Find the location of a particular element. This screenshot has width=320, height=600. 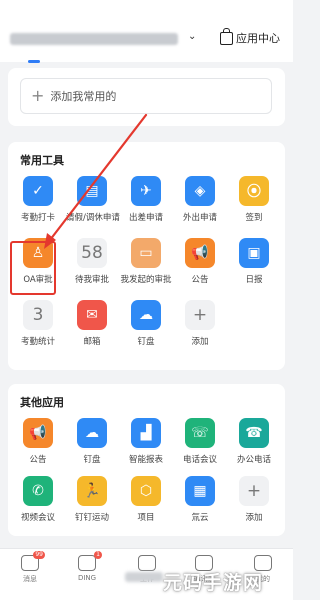

project-hexagon-icon: ⬡ is located at coordinates (146, 491).